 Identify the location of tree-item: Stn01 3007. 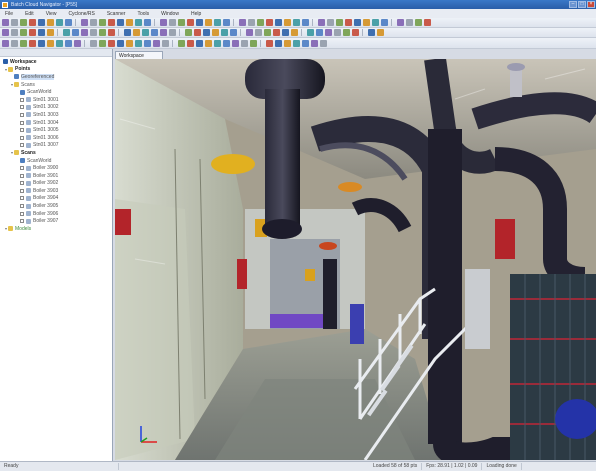
(56, 146).